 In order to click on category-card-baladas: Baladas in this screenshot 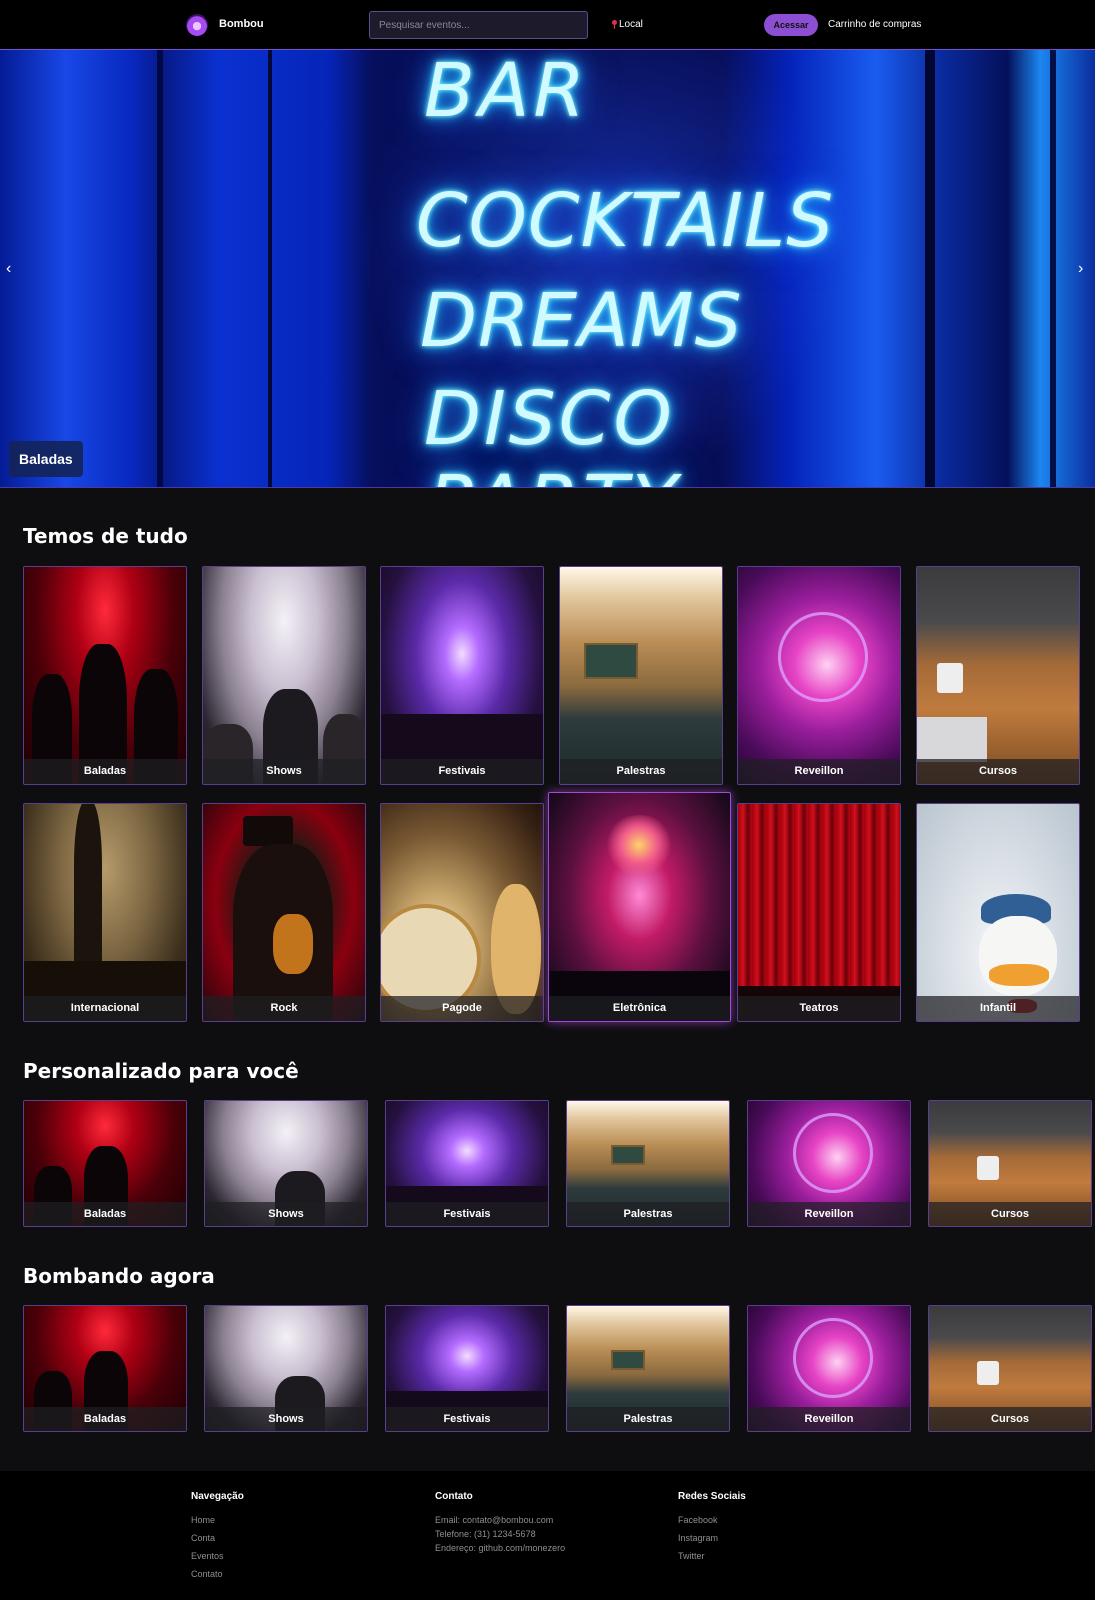, I will do `click(105, 675)`.